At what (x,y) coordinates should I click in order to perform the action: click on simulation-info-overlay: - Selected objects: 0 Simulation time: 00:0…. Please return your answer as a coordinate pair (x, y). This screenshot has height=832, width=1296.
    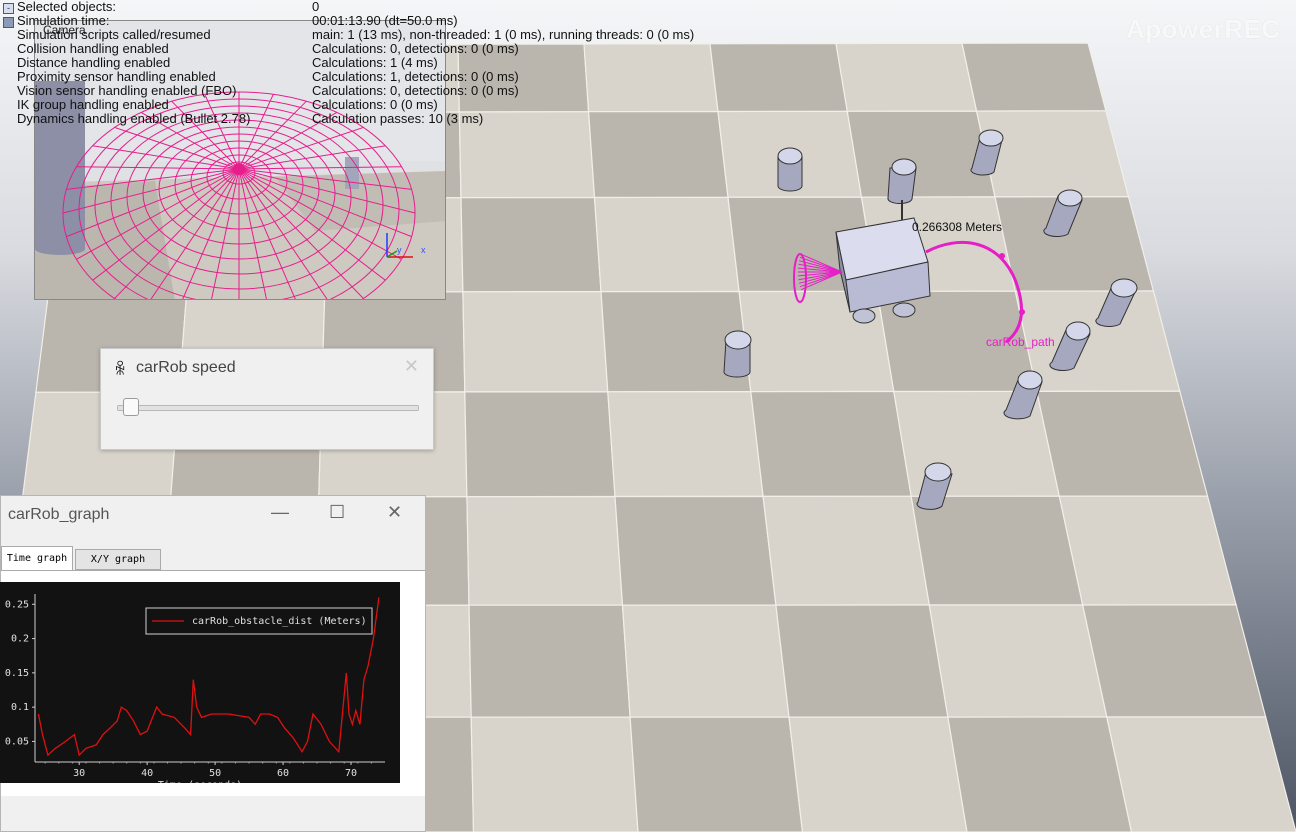
    Looking at the image, I should click on (360, 63).